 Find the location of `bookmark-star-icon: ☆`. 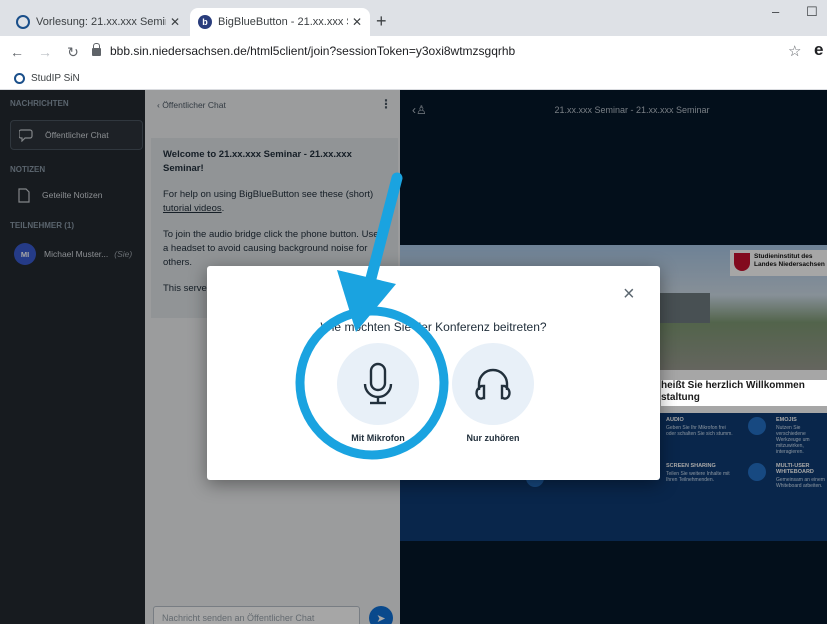

bookmark-star-icon: ☆ is located at coordinates (794, 51).